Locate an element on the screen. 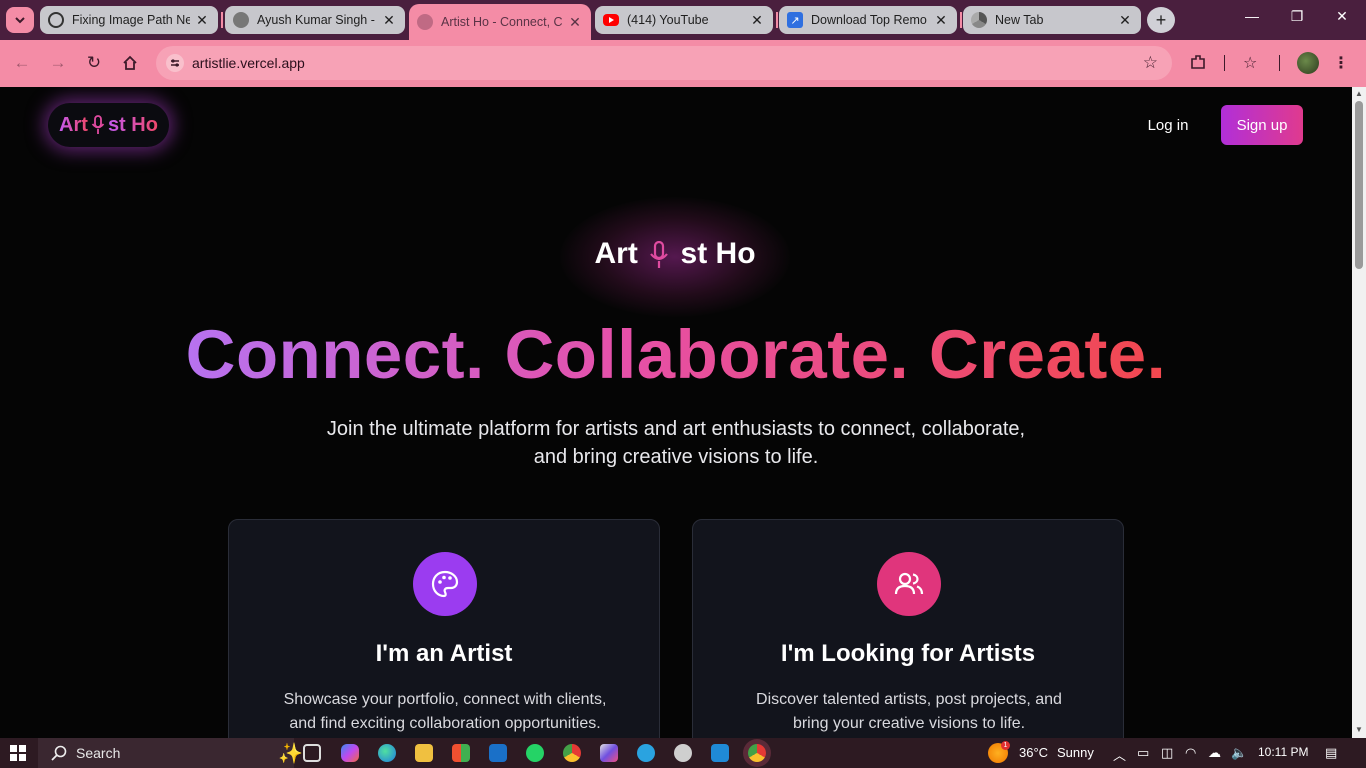 The width and height of the screenshot is (1366, 768). hero-logo-right: st Ho is located at coordinates (718, 253).